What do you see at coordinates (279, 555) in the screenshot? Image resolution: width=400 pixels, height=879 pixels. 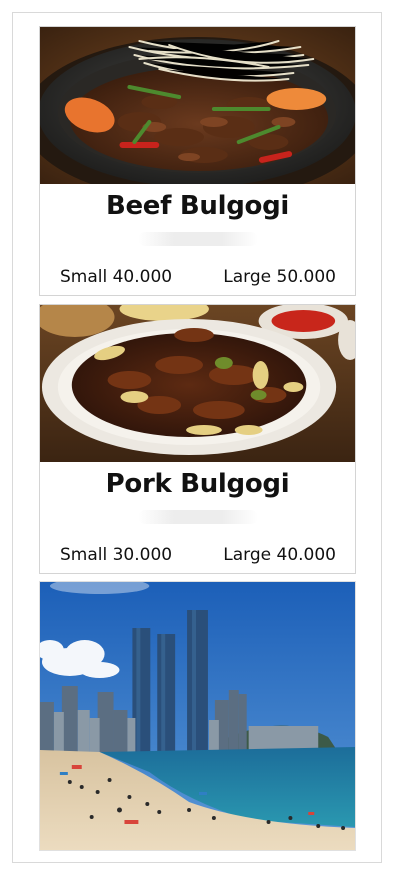 I see `price-large: Large 40.000` at bounding box center [279, 555].